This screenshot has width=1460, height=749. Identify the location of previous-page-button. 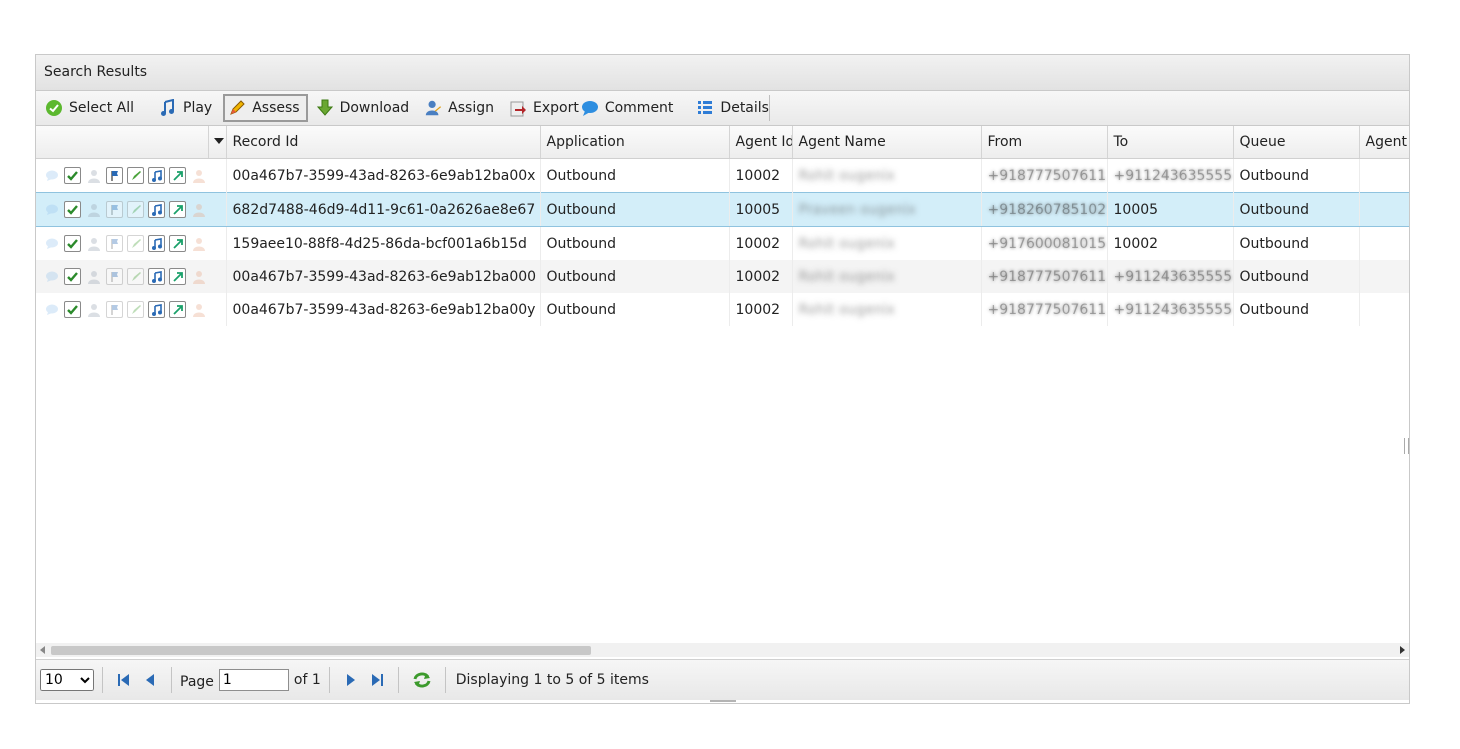
(150, 680).